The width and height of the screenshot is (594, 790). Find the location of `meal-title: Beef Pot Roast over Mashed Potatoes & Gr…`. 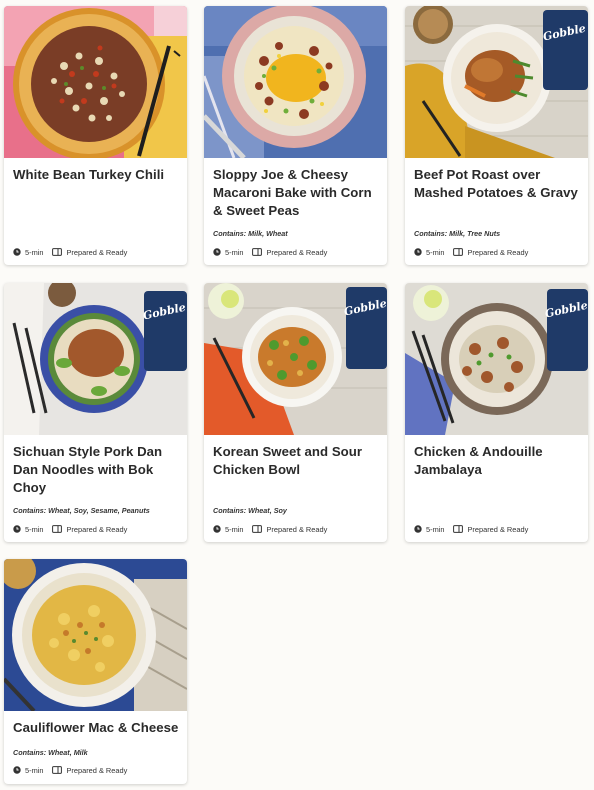

meal-title: Beef Pot Roast over Mashed Potatoes & Gr… is located at coordinates (496, 183).